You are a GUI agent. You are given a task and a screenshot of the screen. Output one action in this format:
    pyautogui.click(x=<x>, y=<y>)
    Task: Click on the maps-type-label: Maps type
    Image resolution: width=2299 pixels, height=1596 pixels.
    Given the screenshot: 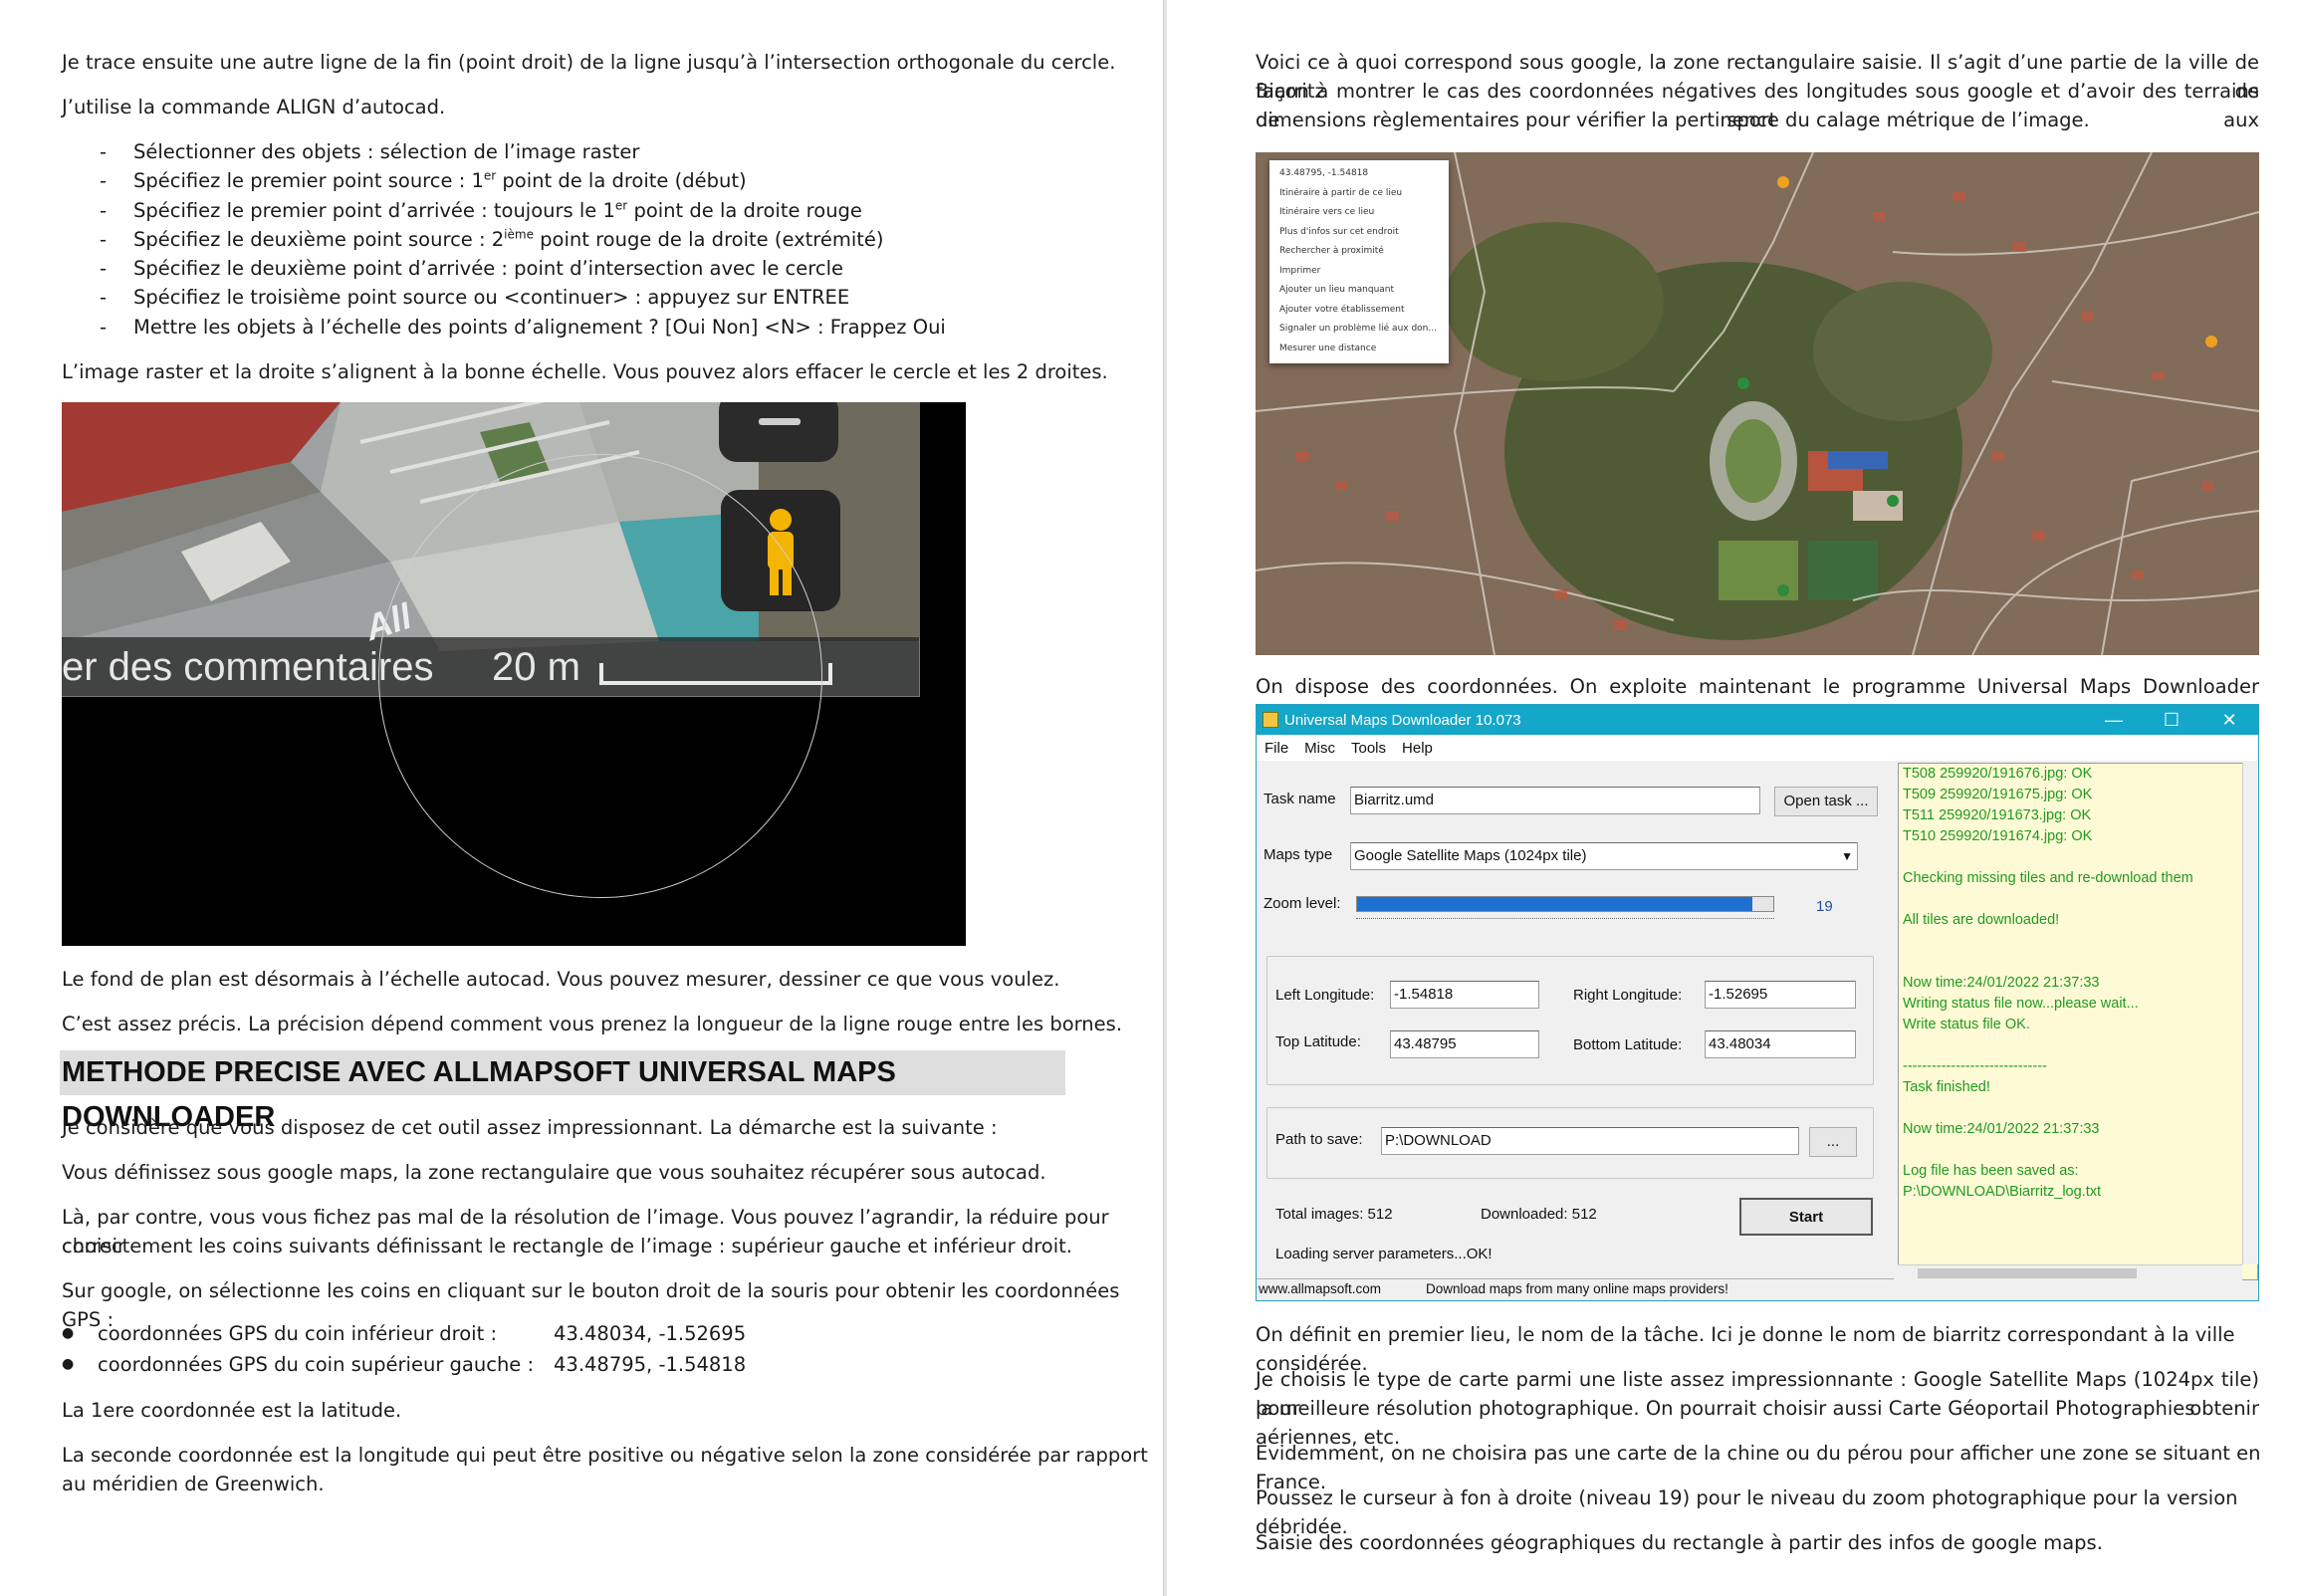 What is the action you would take?
    pyautogui.click(x=1298, y=854)
    